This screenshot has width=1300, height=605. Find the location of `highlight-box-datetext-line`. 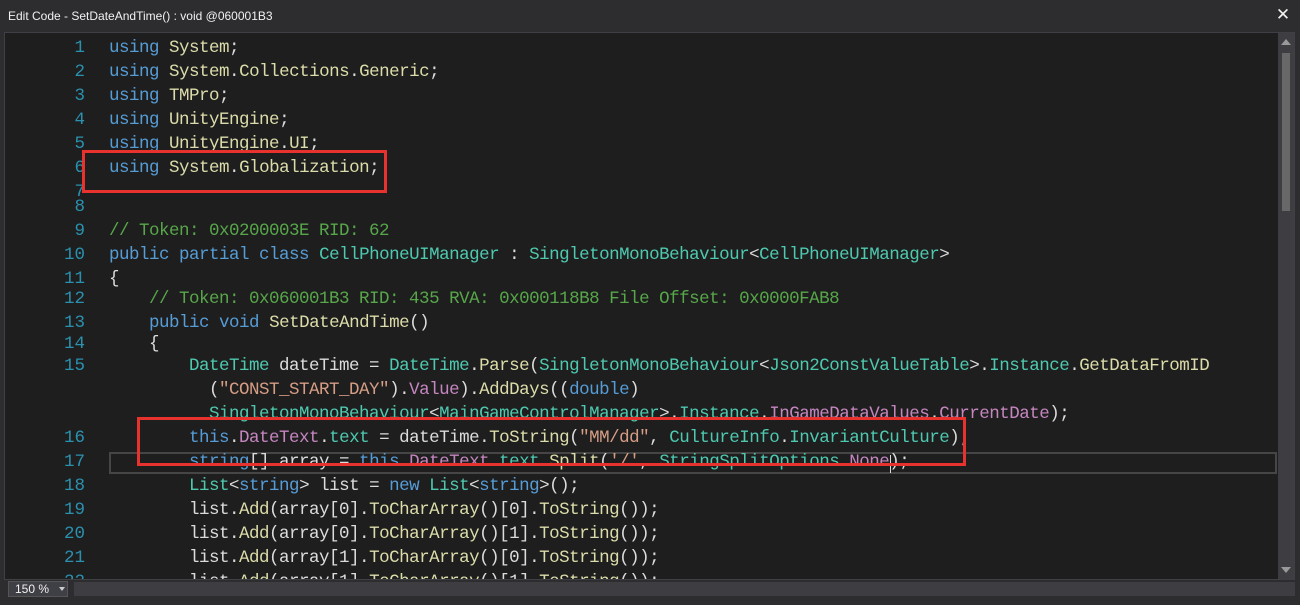

highlight-box-datetext-line is located at coordinates (551, 441).